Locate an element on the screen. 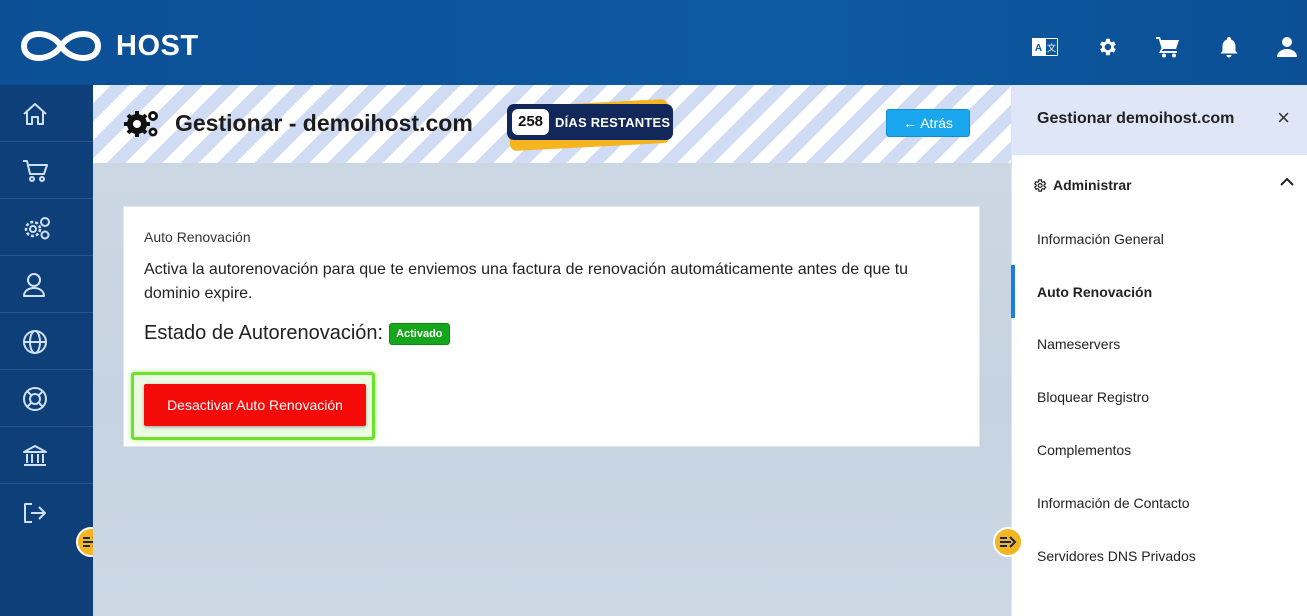  right-panel-expand-button is located at coordinates (1008, 542).